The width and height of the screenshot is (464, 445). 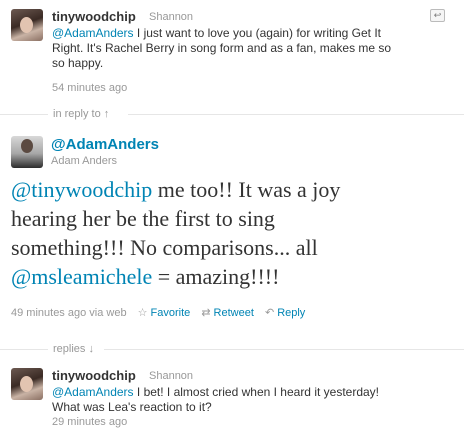 What do you see at coordinates (91, 349) in the screenshot?
I see `arrow-down-icon: ↓` at bounding box center [91, 349].